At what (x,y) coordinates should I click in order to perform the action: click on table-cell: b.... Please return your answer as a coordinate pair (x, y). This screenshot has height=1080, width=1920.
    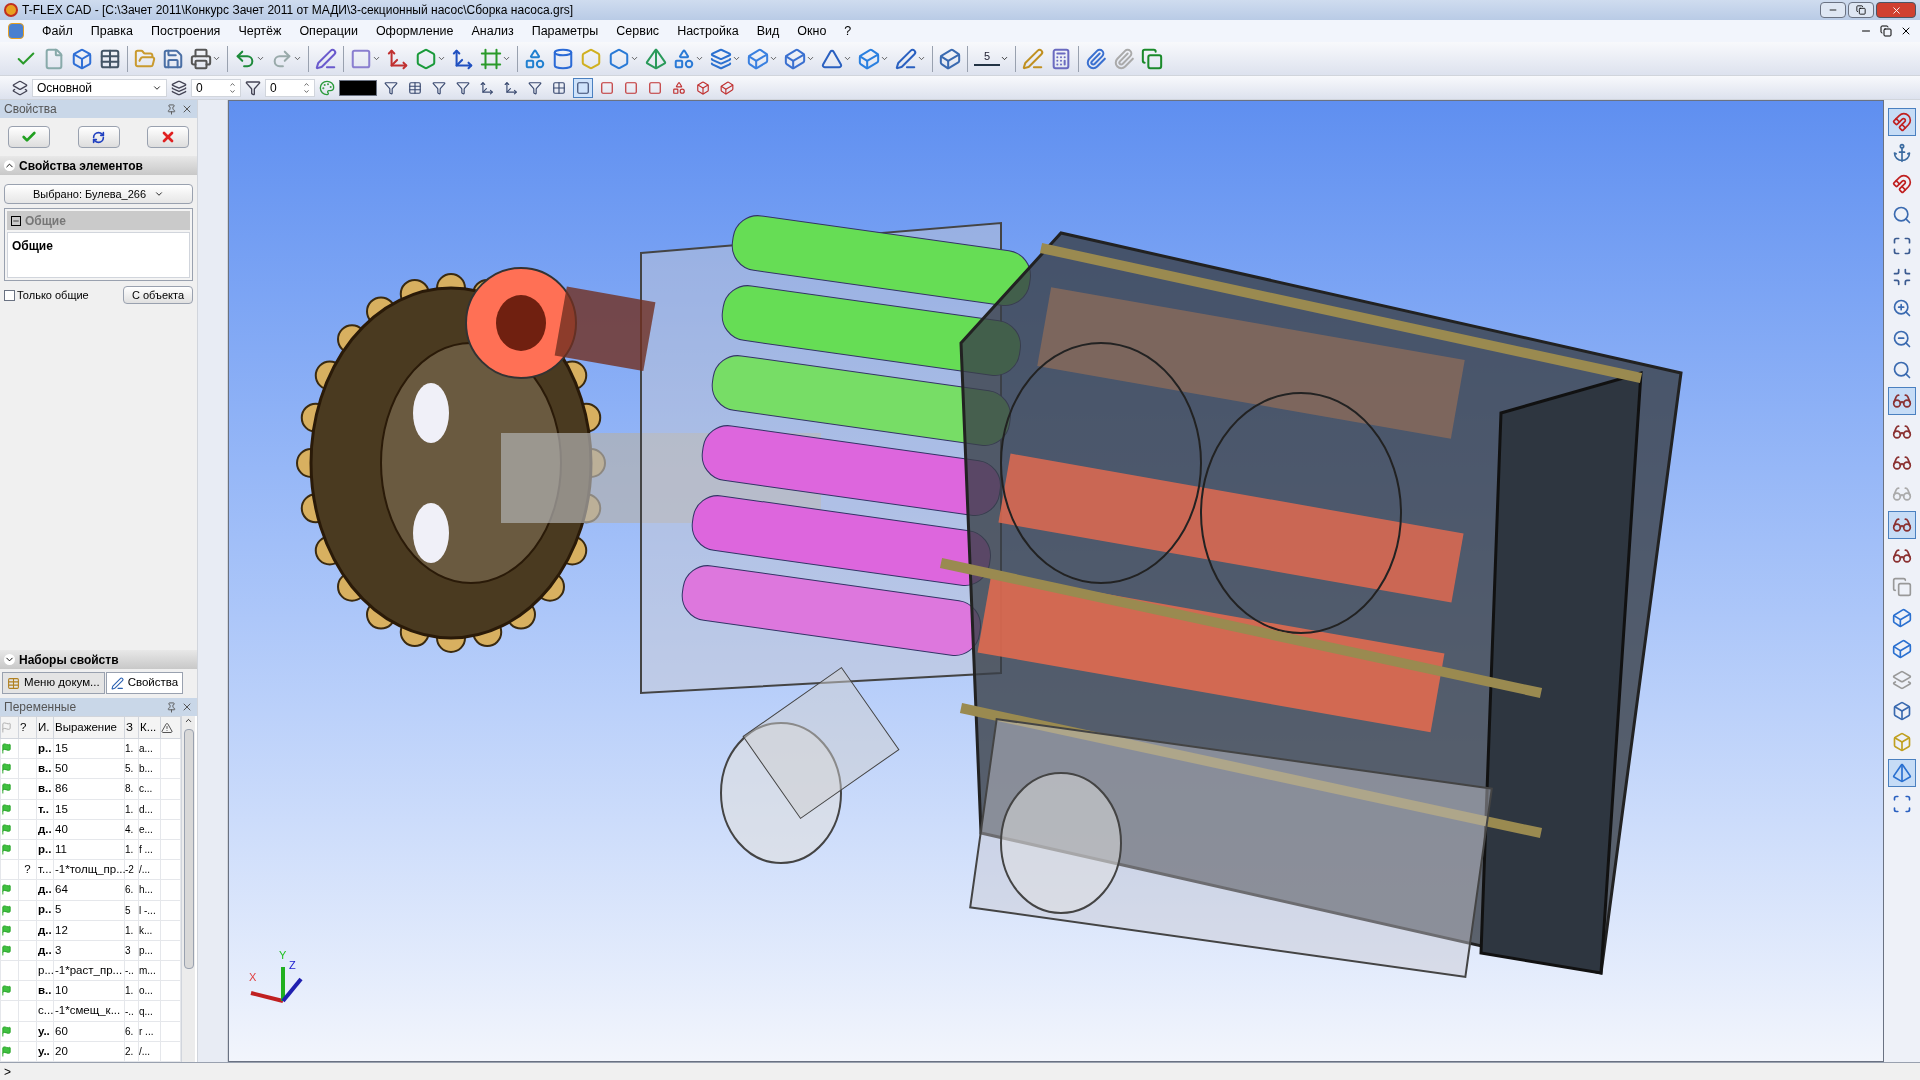
    Looking at the image, I should click on (146, 769).